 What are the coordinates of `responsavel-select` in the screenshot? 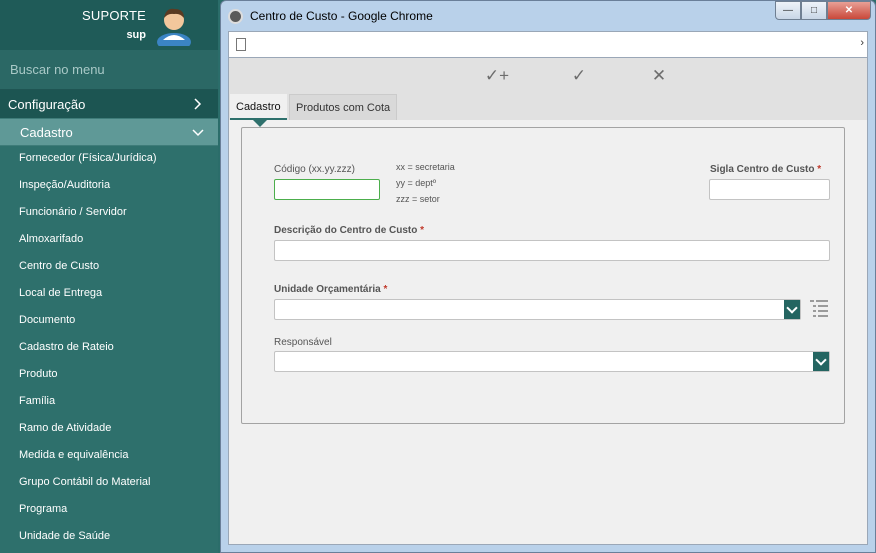 It's located at (552, 361).